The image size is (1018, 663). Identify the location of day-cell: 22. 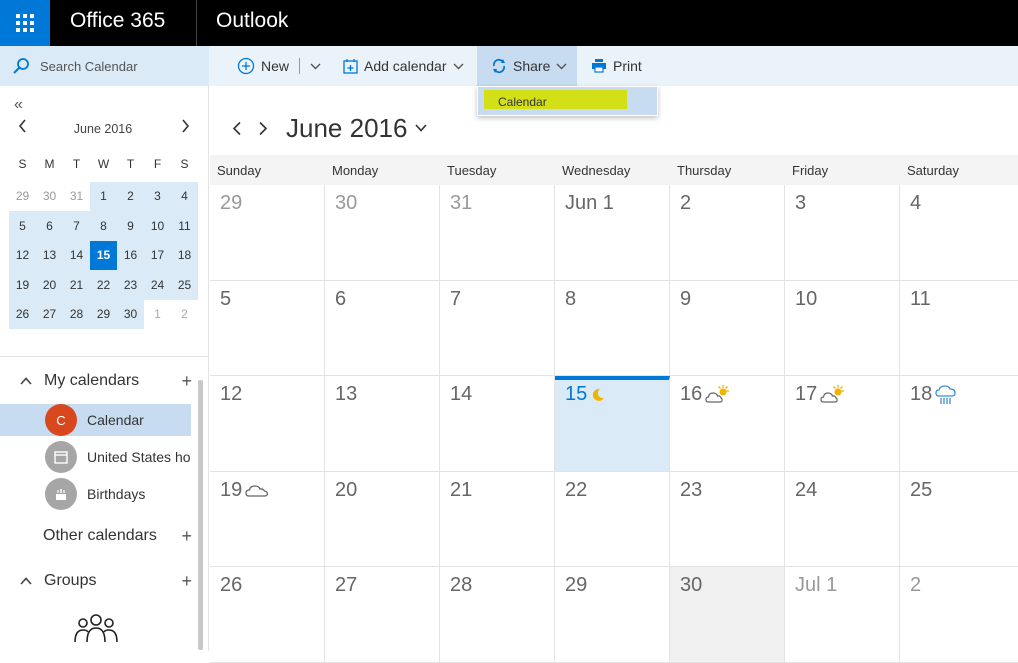
(612, 518).